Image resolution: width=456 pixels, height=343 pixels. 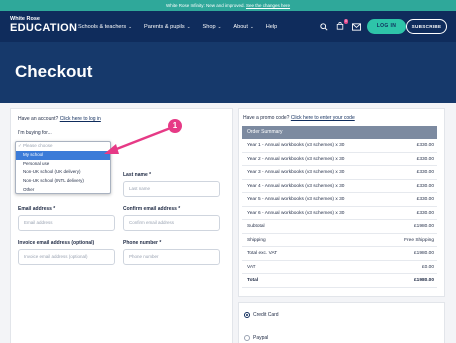 What do you see at coordinates (137, 140) in the screenshot?
I see `annotation-arrow` at bounding box center [137, 140].